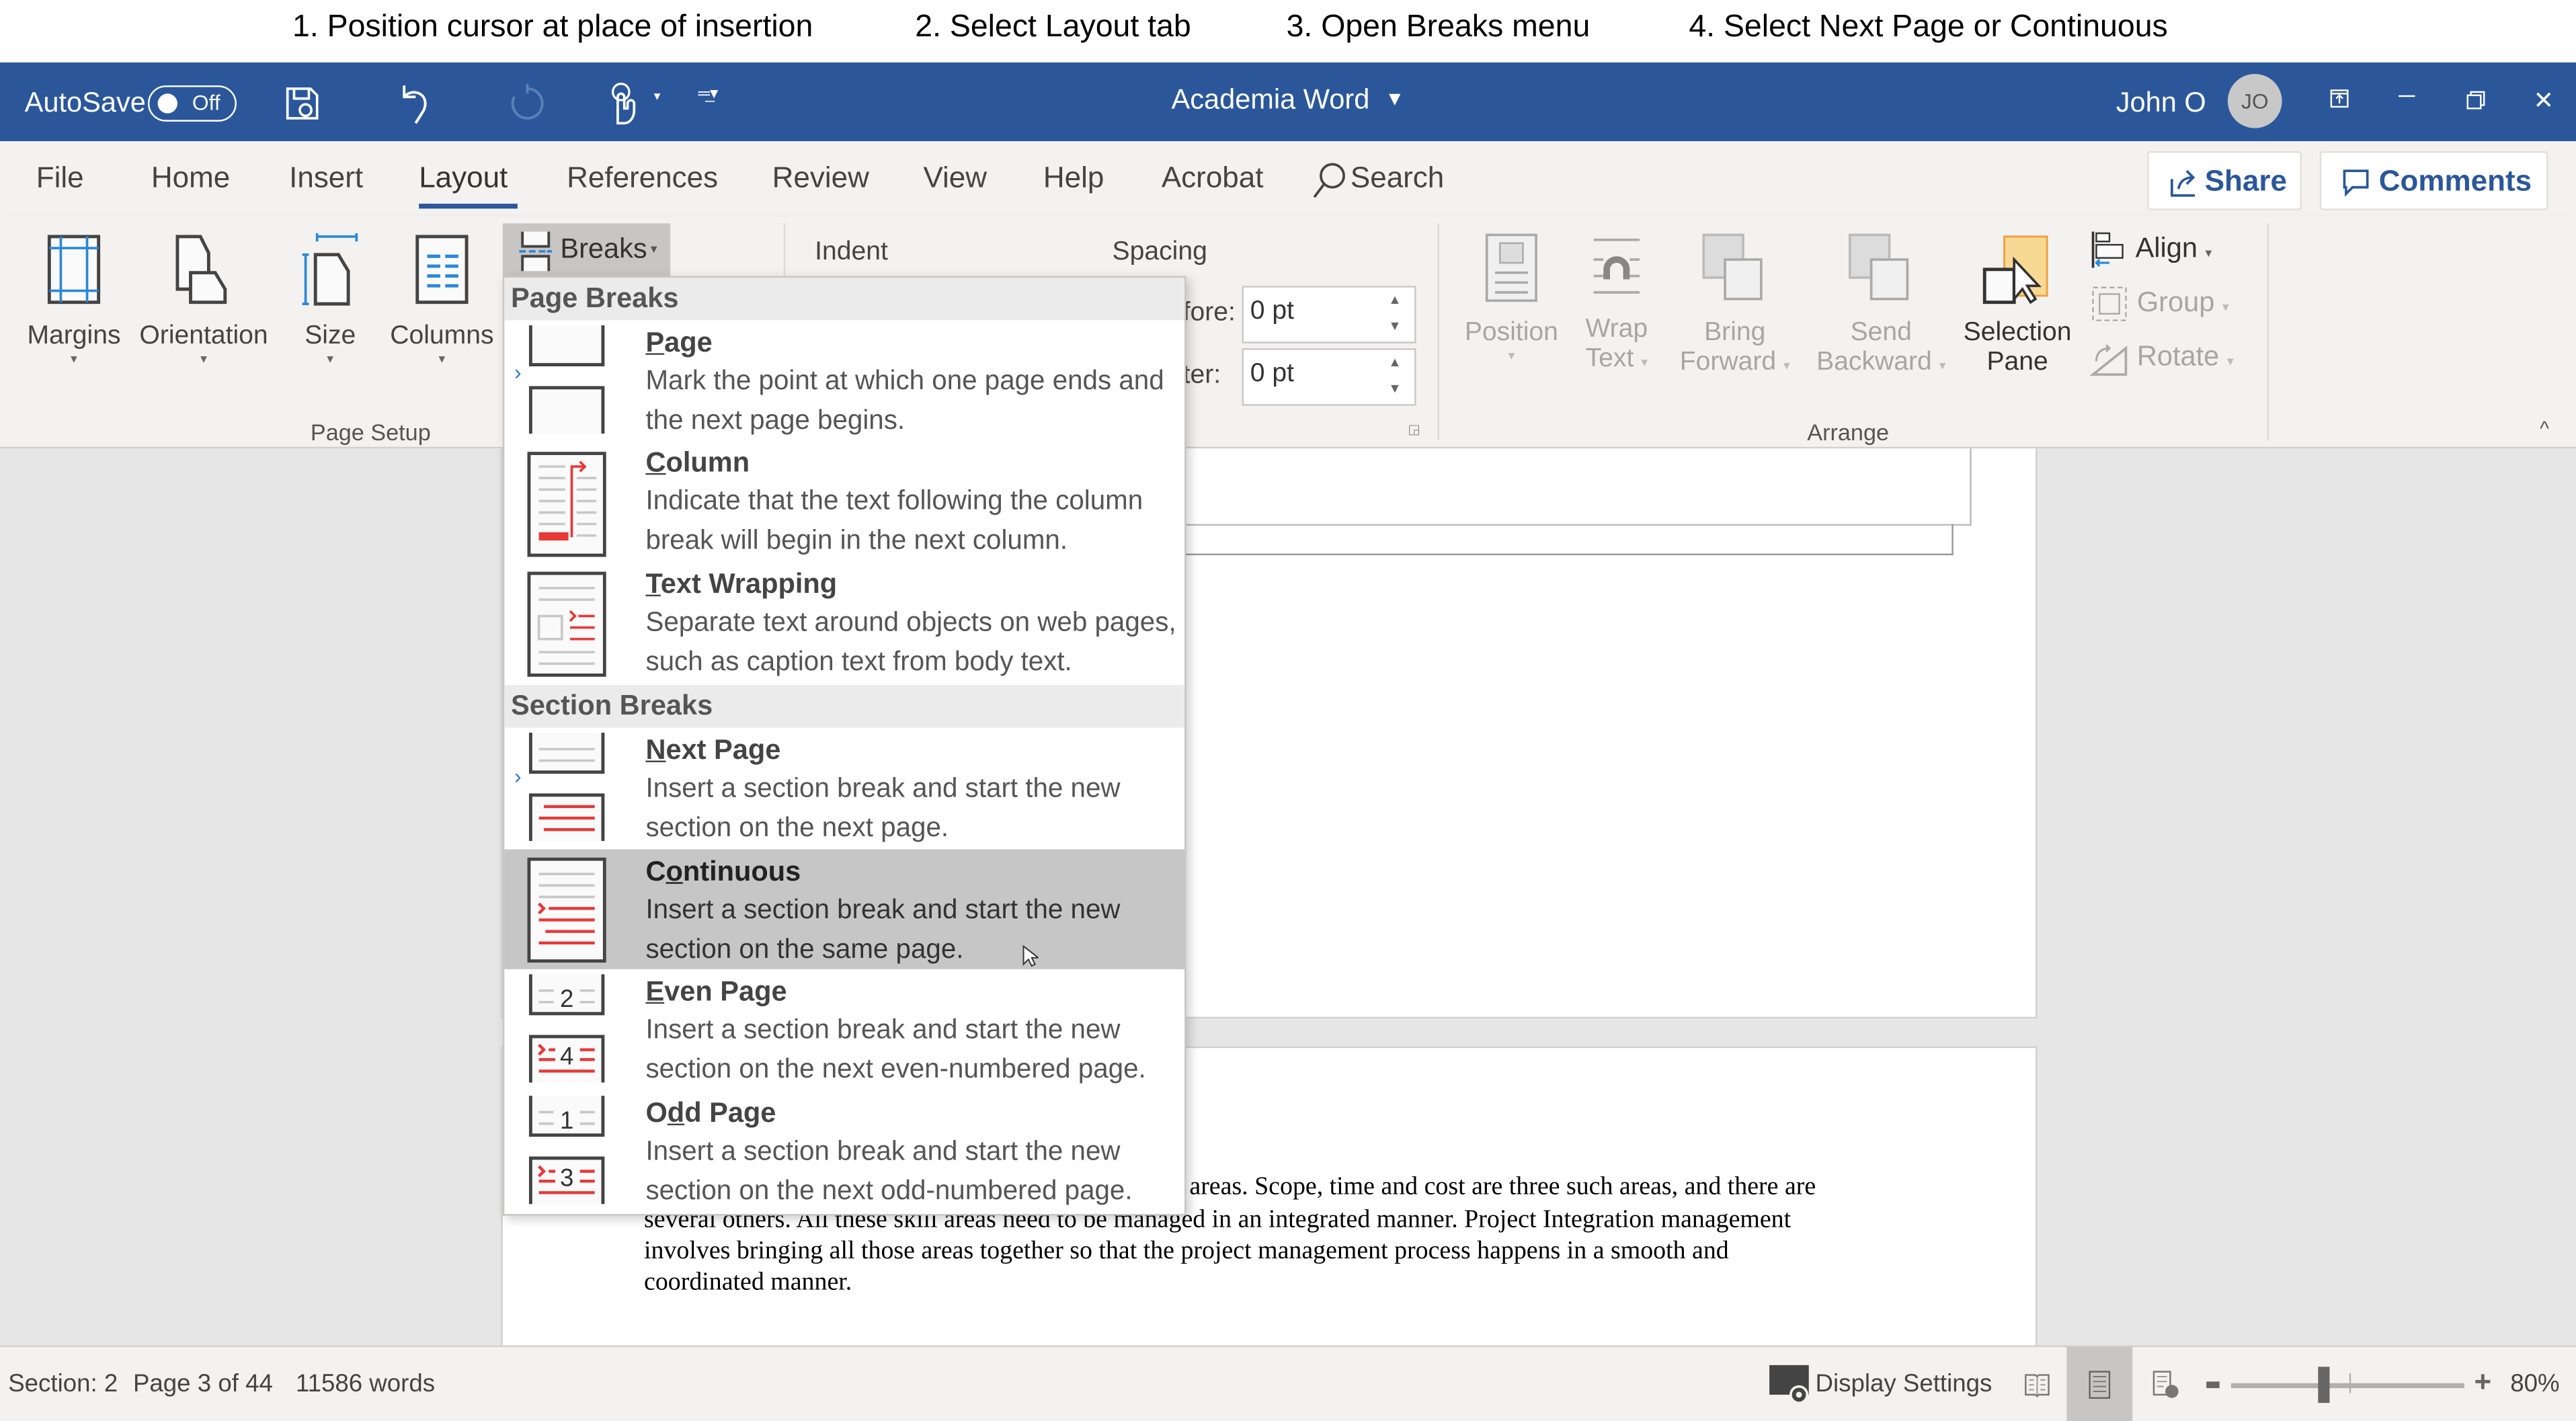  I want to click on close-icon: ✕, so click(2543, 100).